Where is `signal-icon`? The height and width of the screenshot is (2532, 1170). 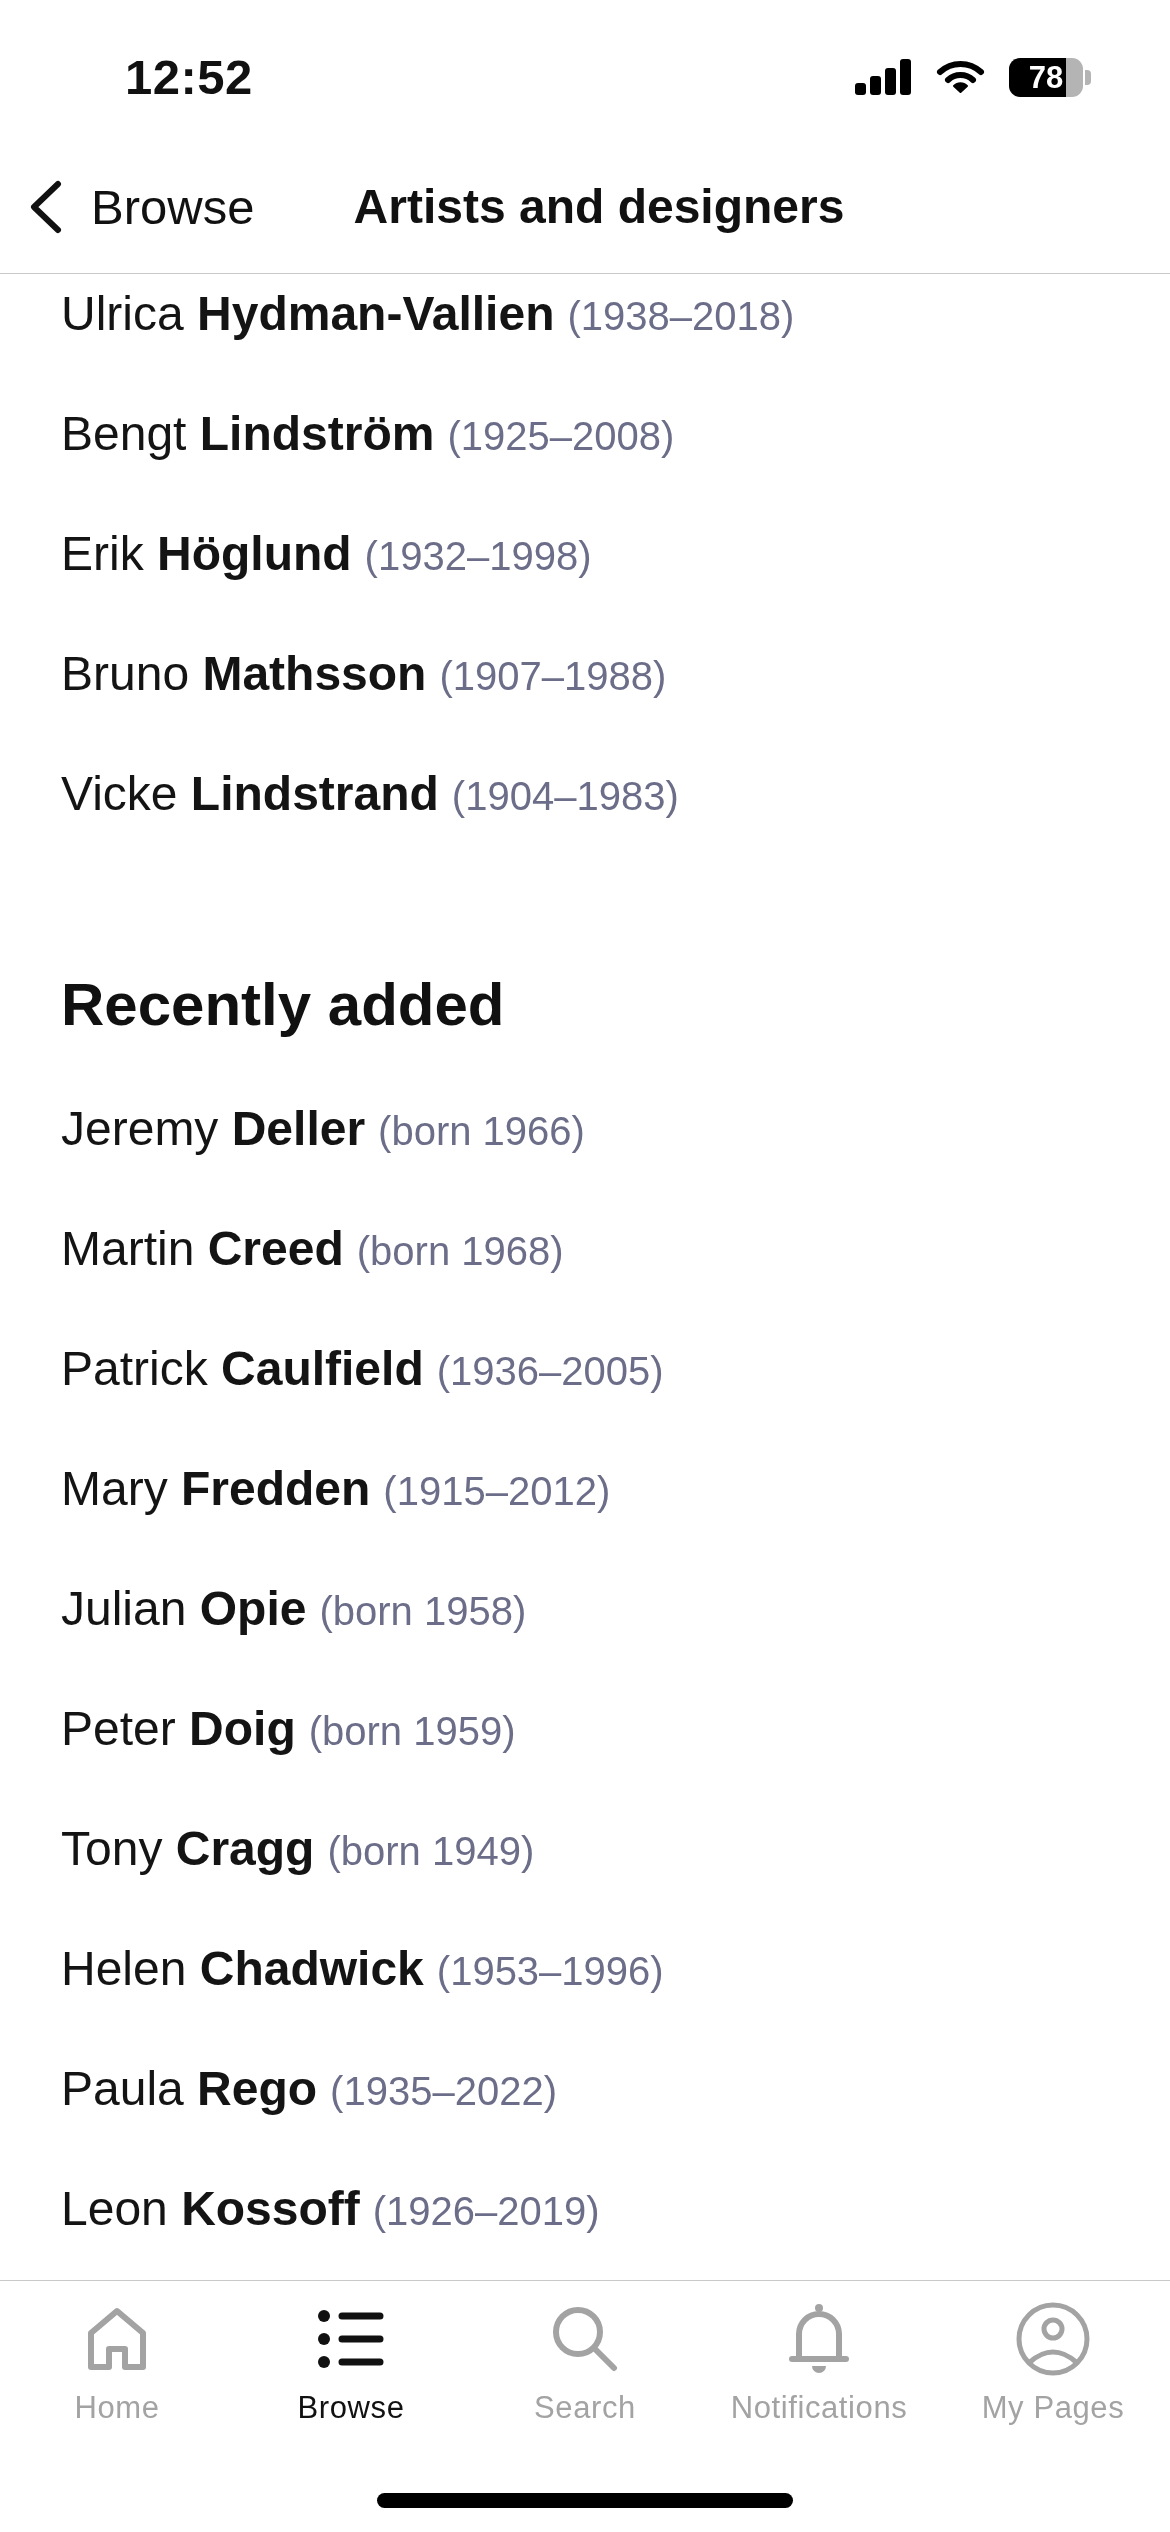 signal-icon is located at coordinates (883, 77).